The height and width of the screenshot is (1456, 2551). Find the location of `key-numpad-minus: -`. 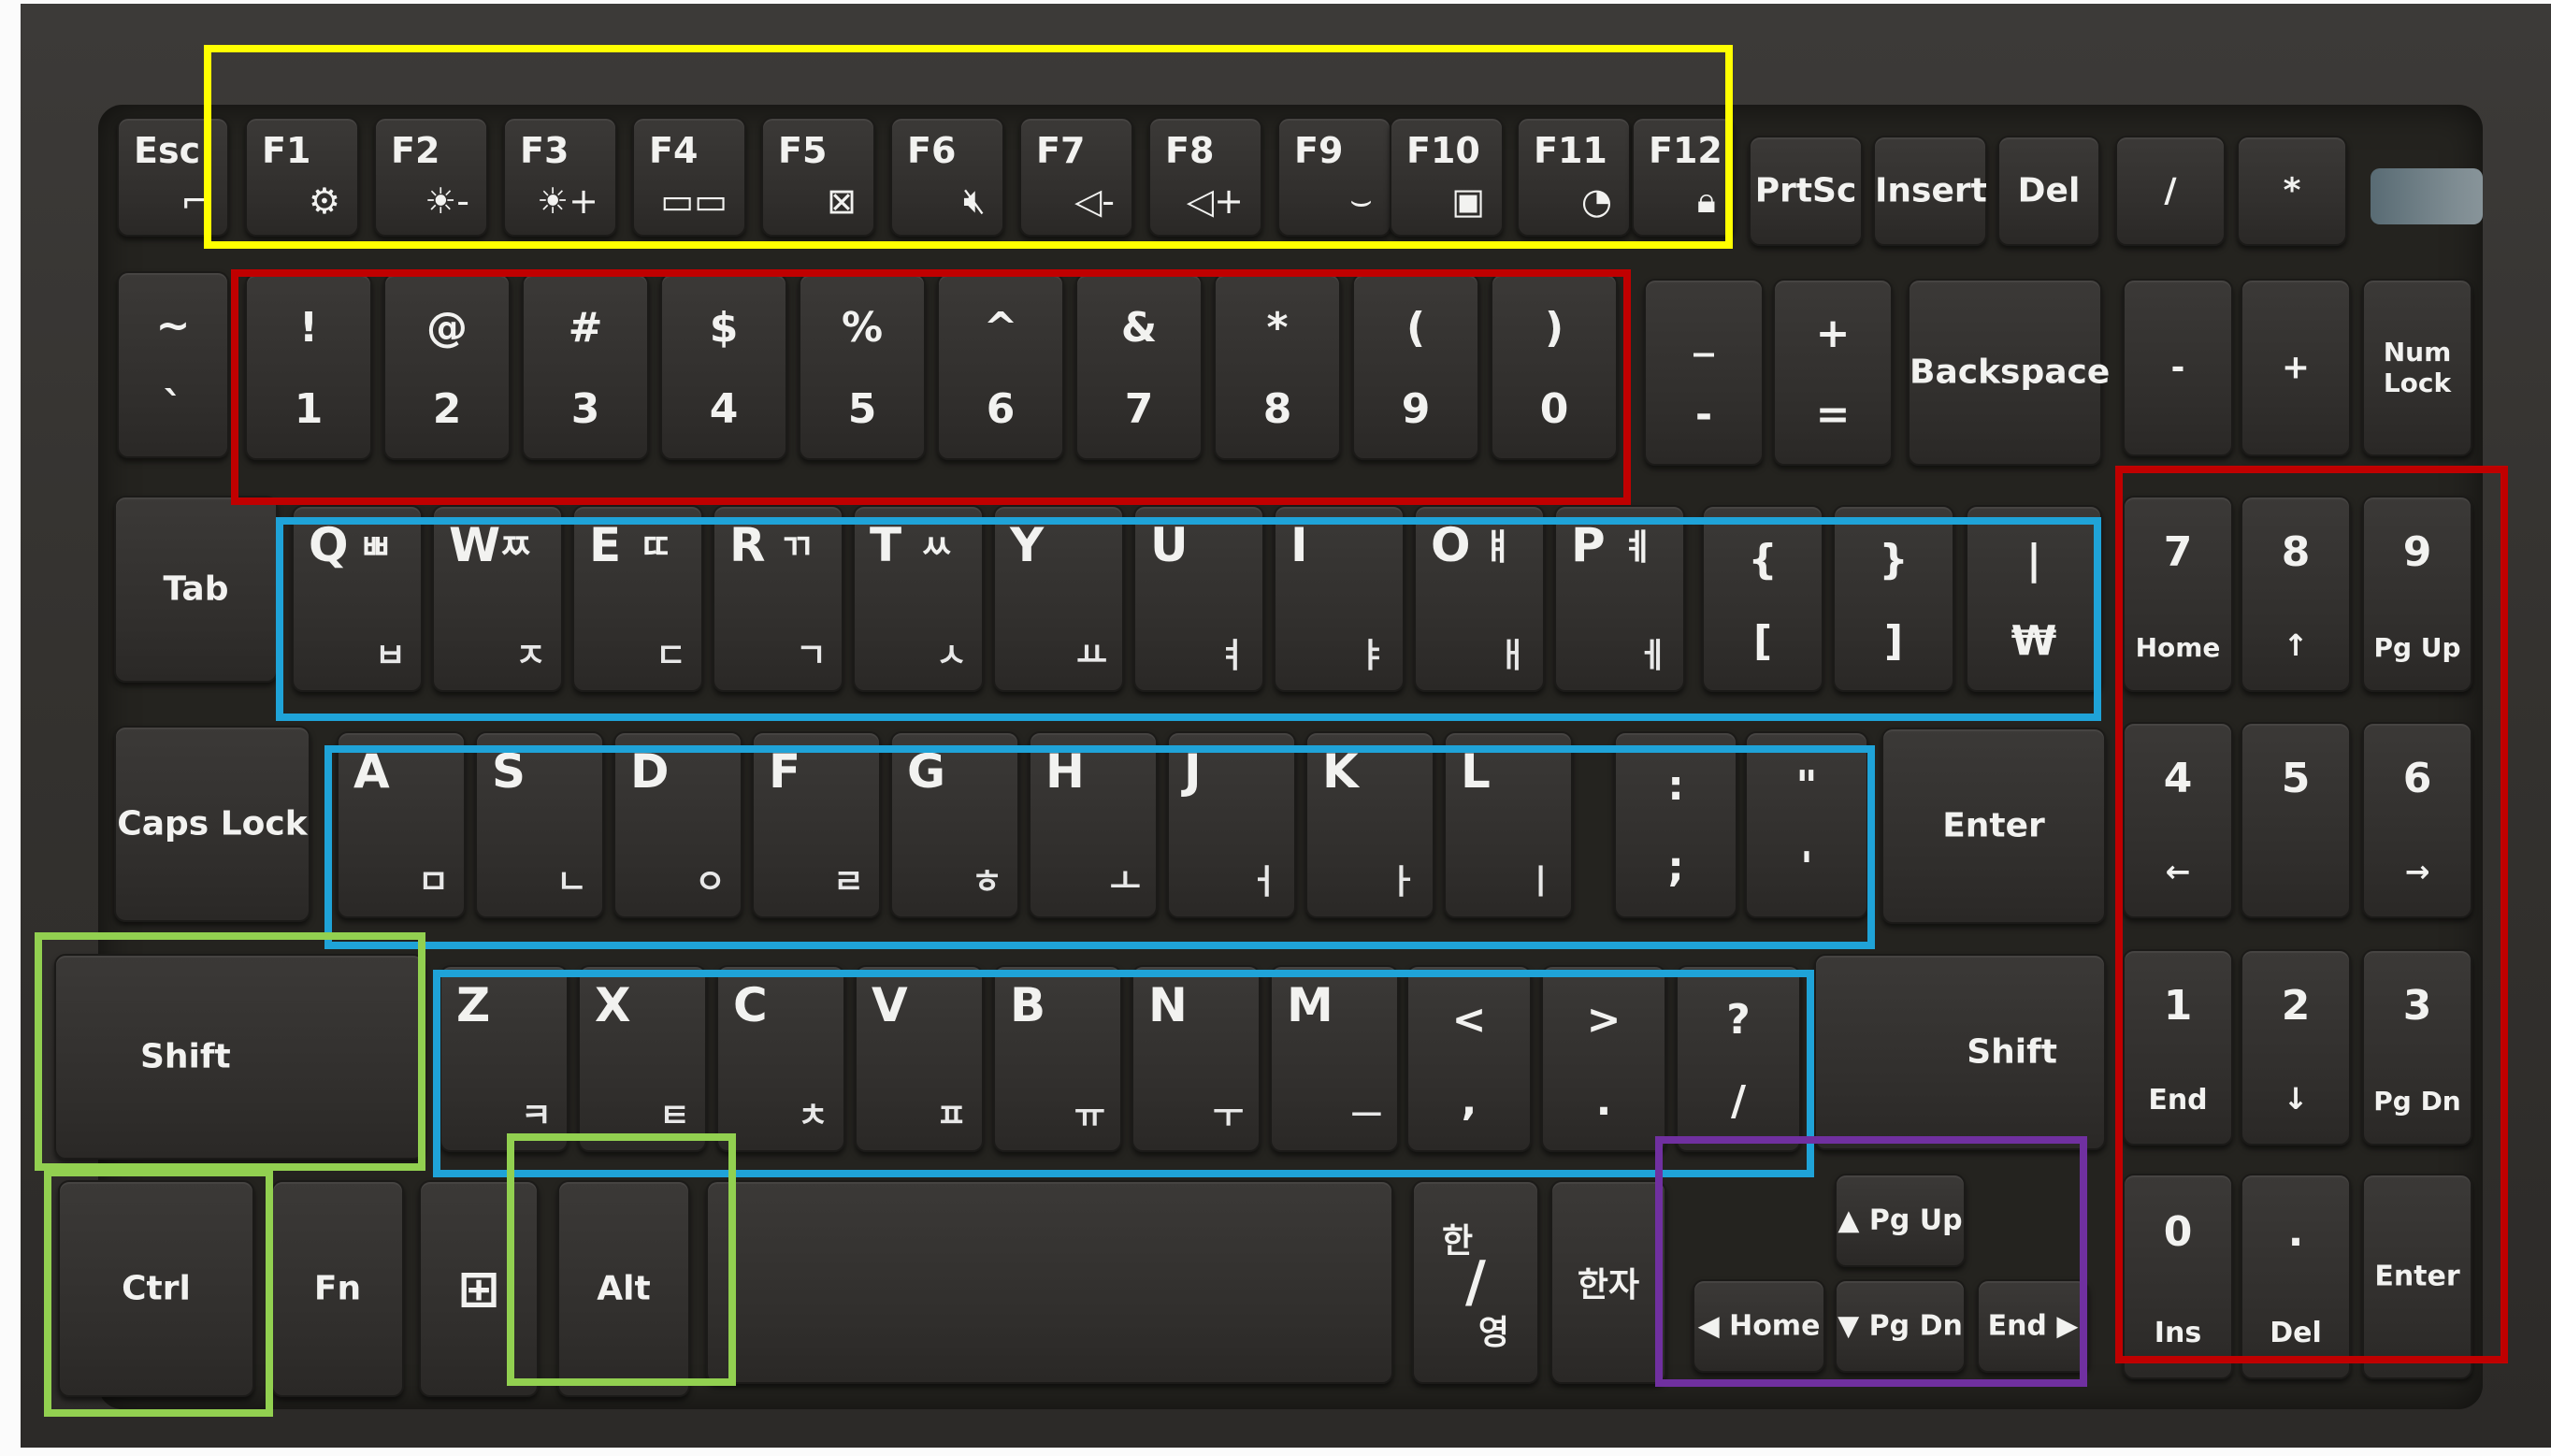

key-numpad-minus: - is located at coordinates (2178, 367).